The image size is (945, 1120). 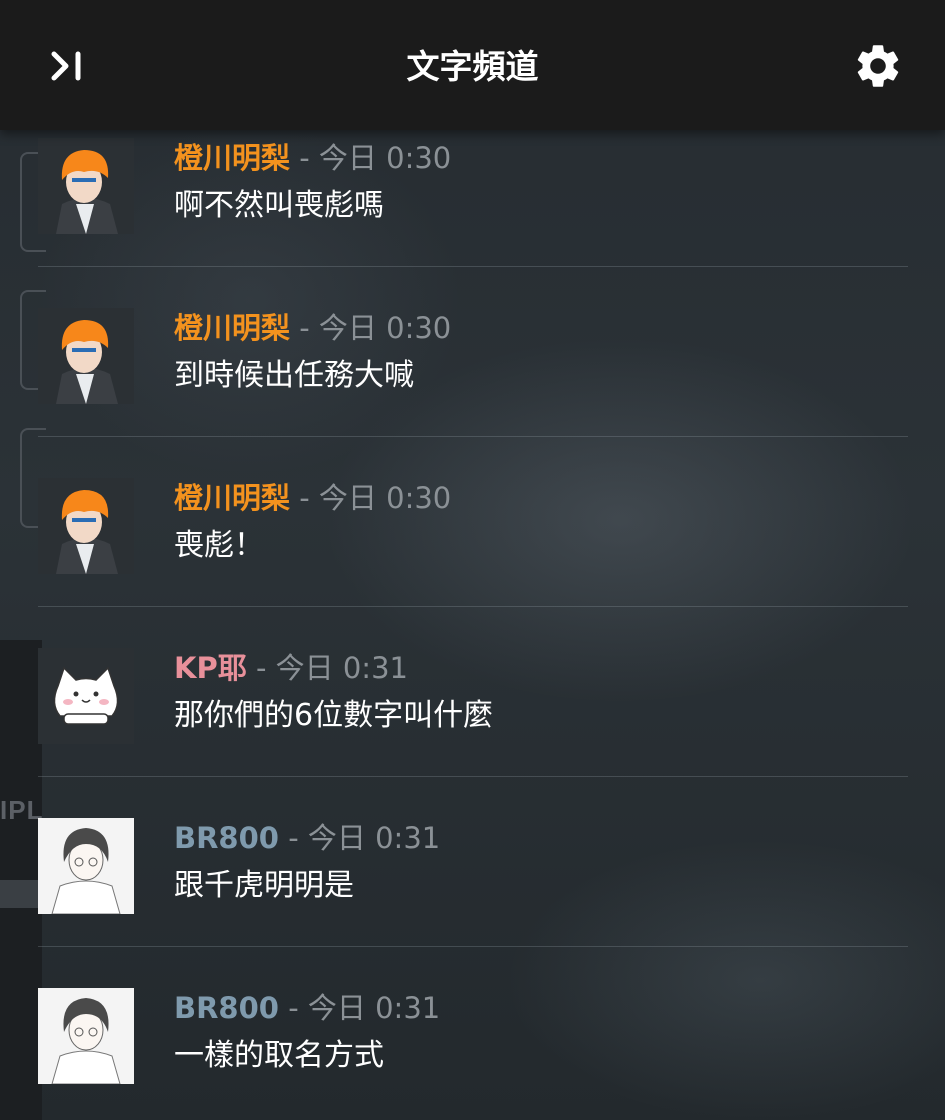 I want to click on message-header: KP耶 - 今日 0:31, so click(x=291, y=668).